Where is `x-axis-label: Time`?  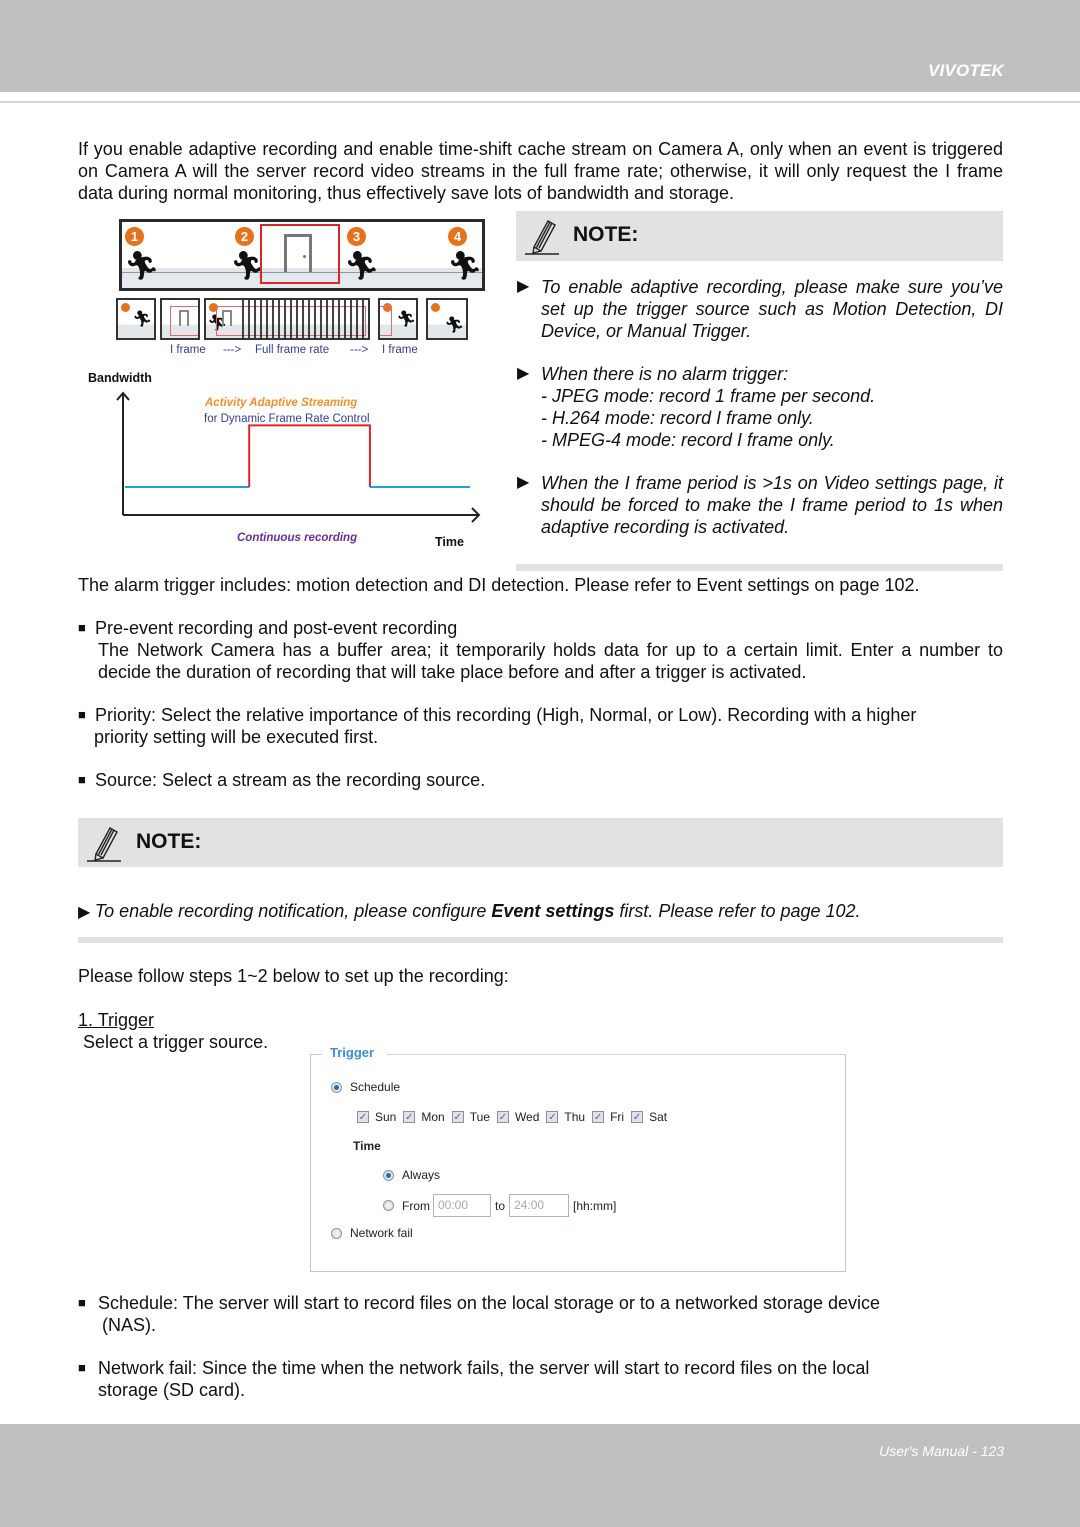
x-axis-label: Time is located at coordinates (449, 542).